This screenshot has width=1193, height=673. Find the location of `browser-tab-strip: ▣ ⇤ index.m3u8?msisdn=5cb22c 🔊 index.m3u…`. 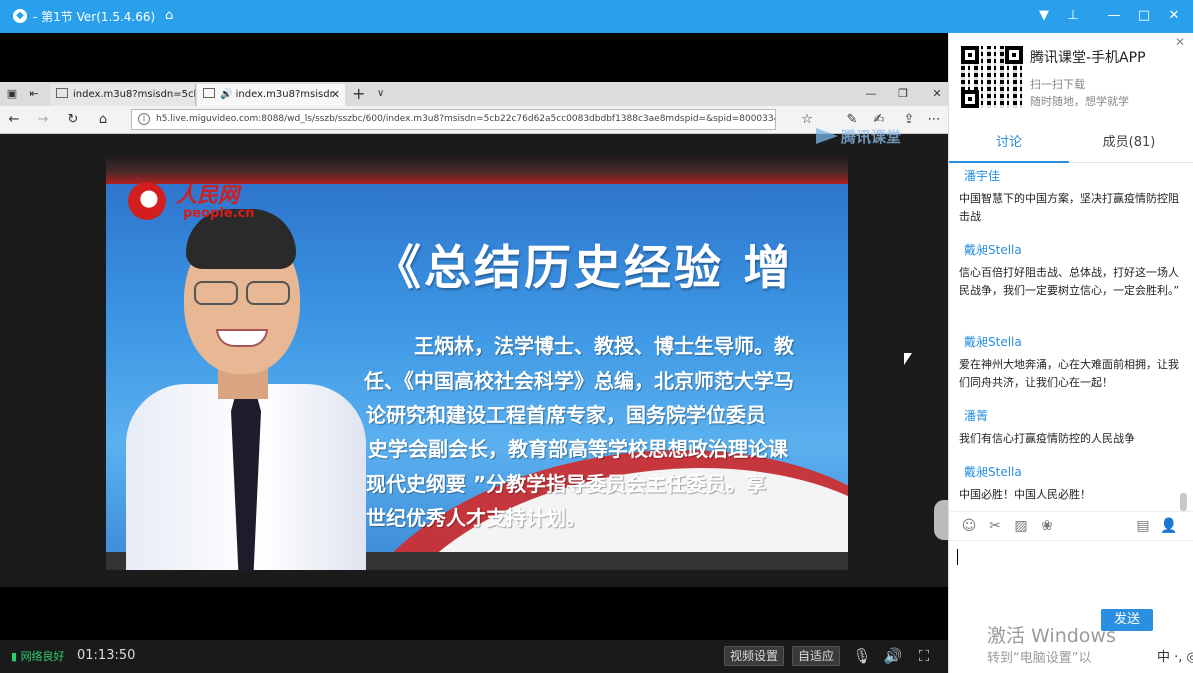

browser-tab-strip: ▣ ⇤ index.m3u8?msisdn=5cb22c 🔊 index.m3u… is located at coordinates (474, 94).